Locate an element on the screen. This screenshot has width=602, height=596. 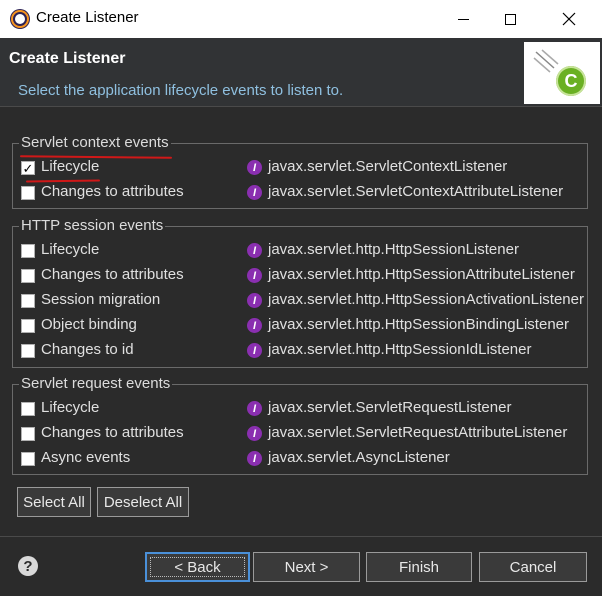
checkbox-session-attributes is located at coordinates (28, 276).